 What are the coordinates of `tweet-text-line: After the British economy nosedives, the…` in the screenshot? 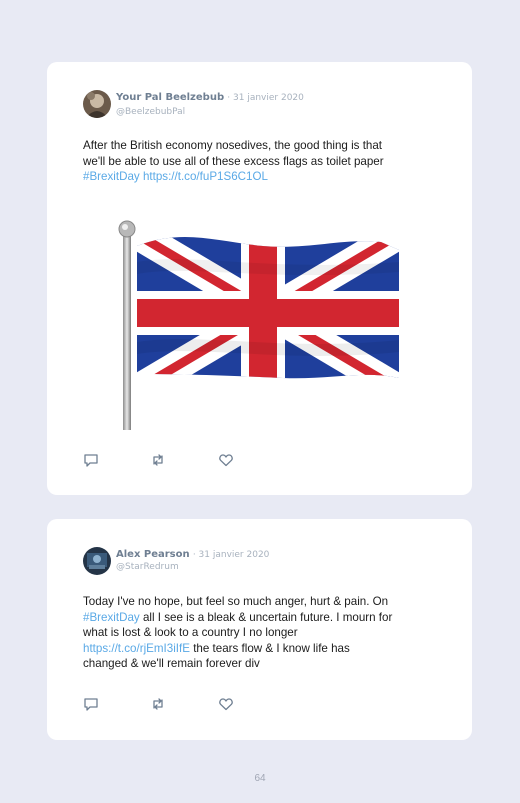 It's located at (233, 145).